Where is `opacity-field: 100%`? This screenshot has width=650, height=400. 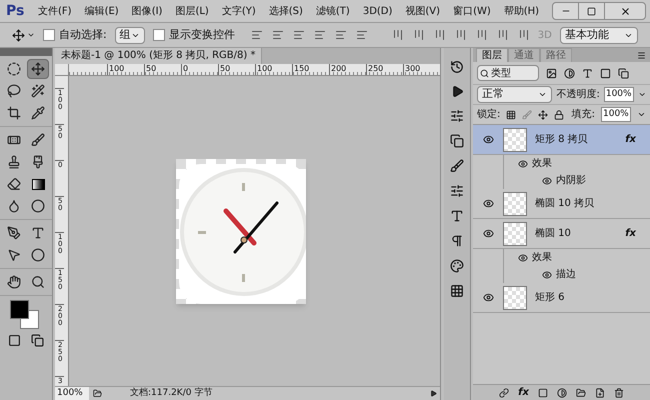
opacity-field: 100% is located at coordinates (619, 94).